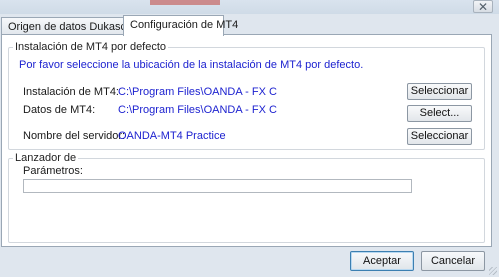 Image resolution: width=499 pixels, height=277 pixels. I want to click on button-label: Aceptar, so click(382, 261).